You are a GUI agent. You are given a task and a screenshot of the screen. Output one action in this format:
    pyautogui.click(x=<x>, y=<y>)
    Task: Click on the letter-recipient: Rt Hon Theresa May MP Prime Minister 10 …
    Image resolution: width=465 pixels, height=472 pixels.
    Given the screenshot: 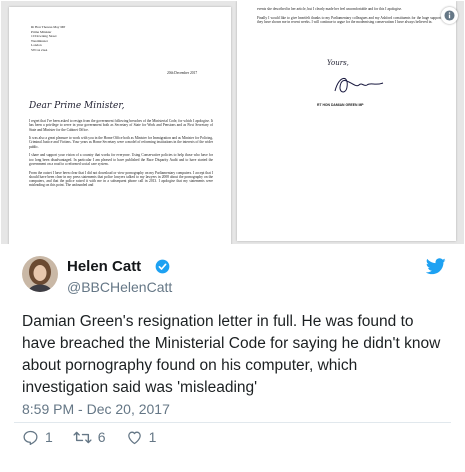 What is the action you would take?
    pyautogui.click(x=48, y=38)
    